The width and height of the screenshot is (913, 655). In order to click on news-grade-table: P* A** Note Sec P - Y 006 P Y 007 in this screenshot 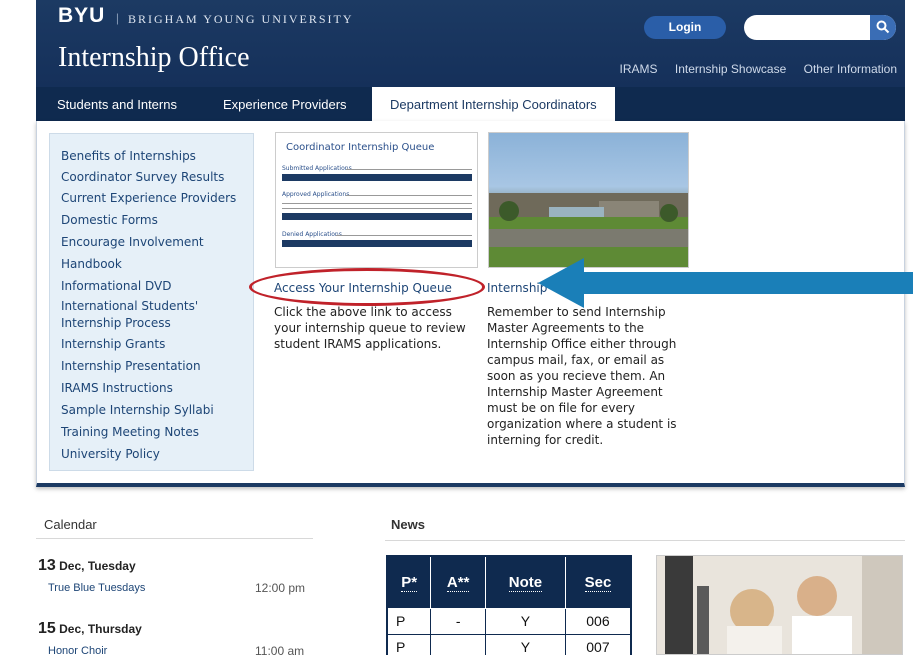, I will do `click(509, 605)`.